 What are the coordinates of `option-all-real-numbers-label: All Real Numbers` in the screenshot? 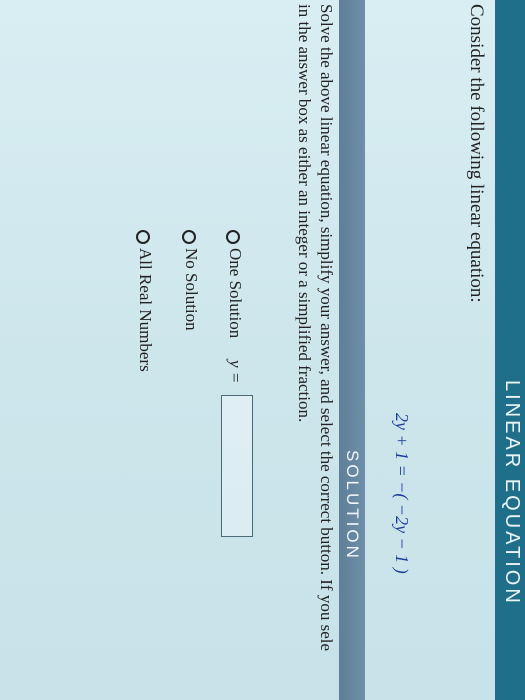 It's located at (145, 310).